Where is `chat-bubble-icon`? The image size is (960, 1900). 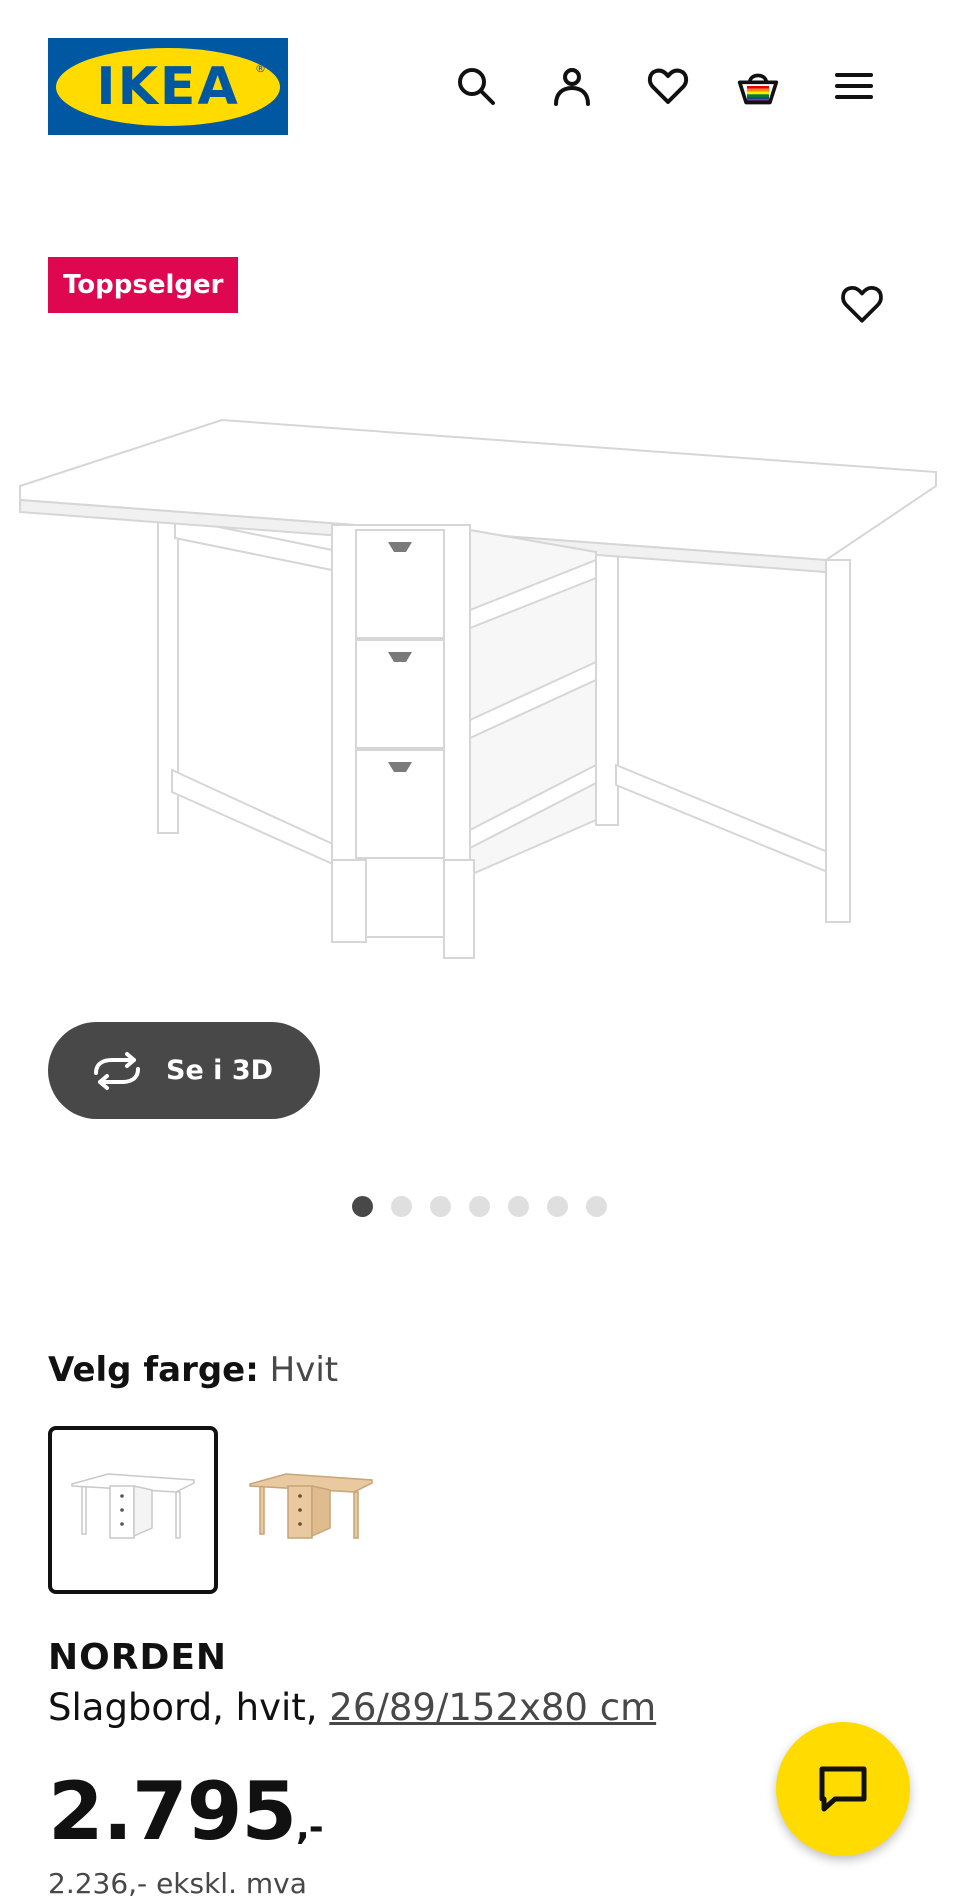 chat-bubble-icon is located at coordinates (843, 1789).